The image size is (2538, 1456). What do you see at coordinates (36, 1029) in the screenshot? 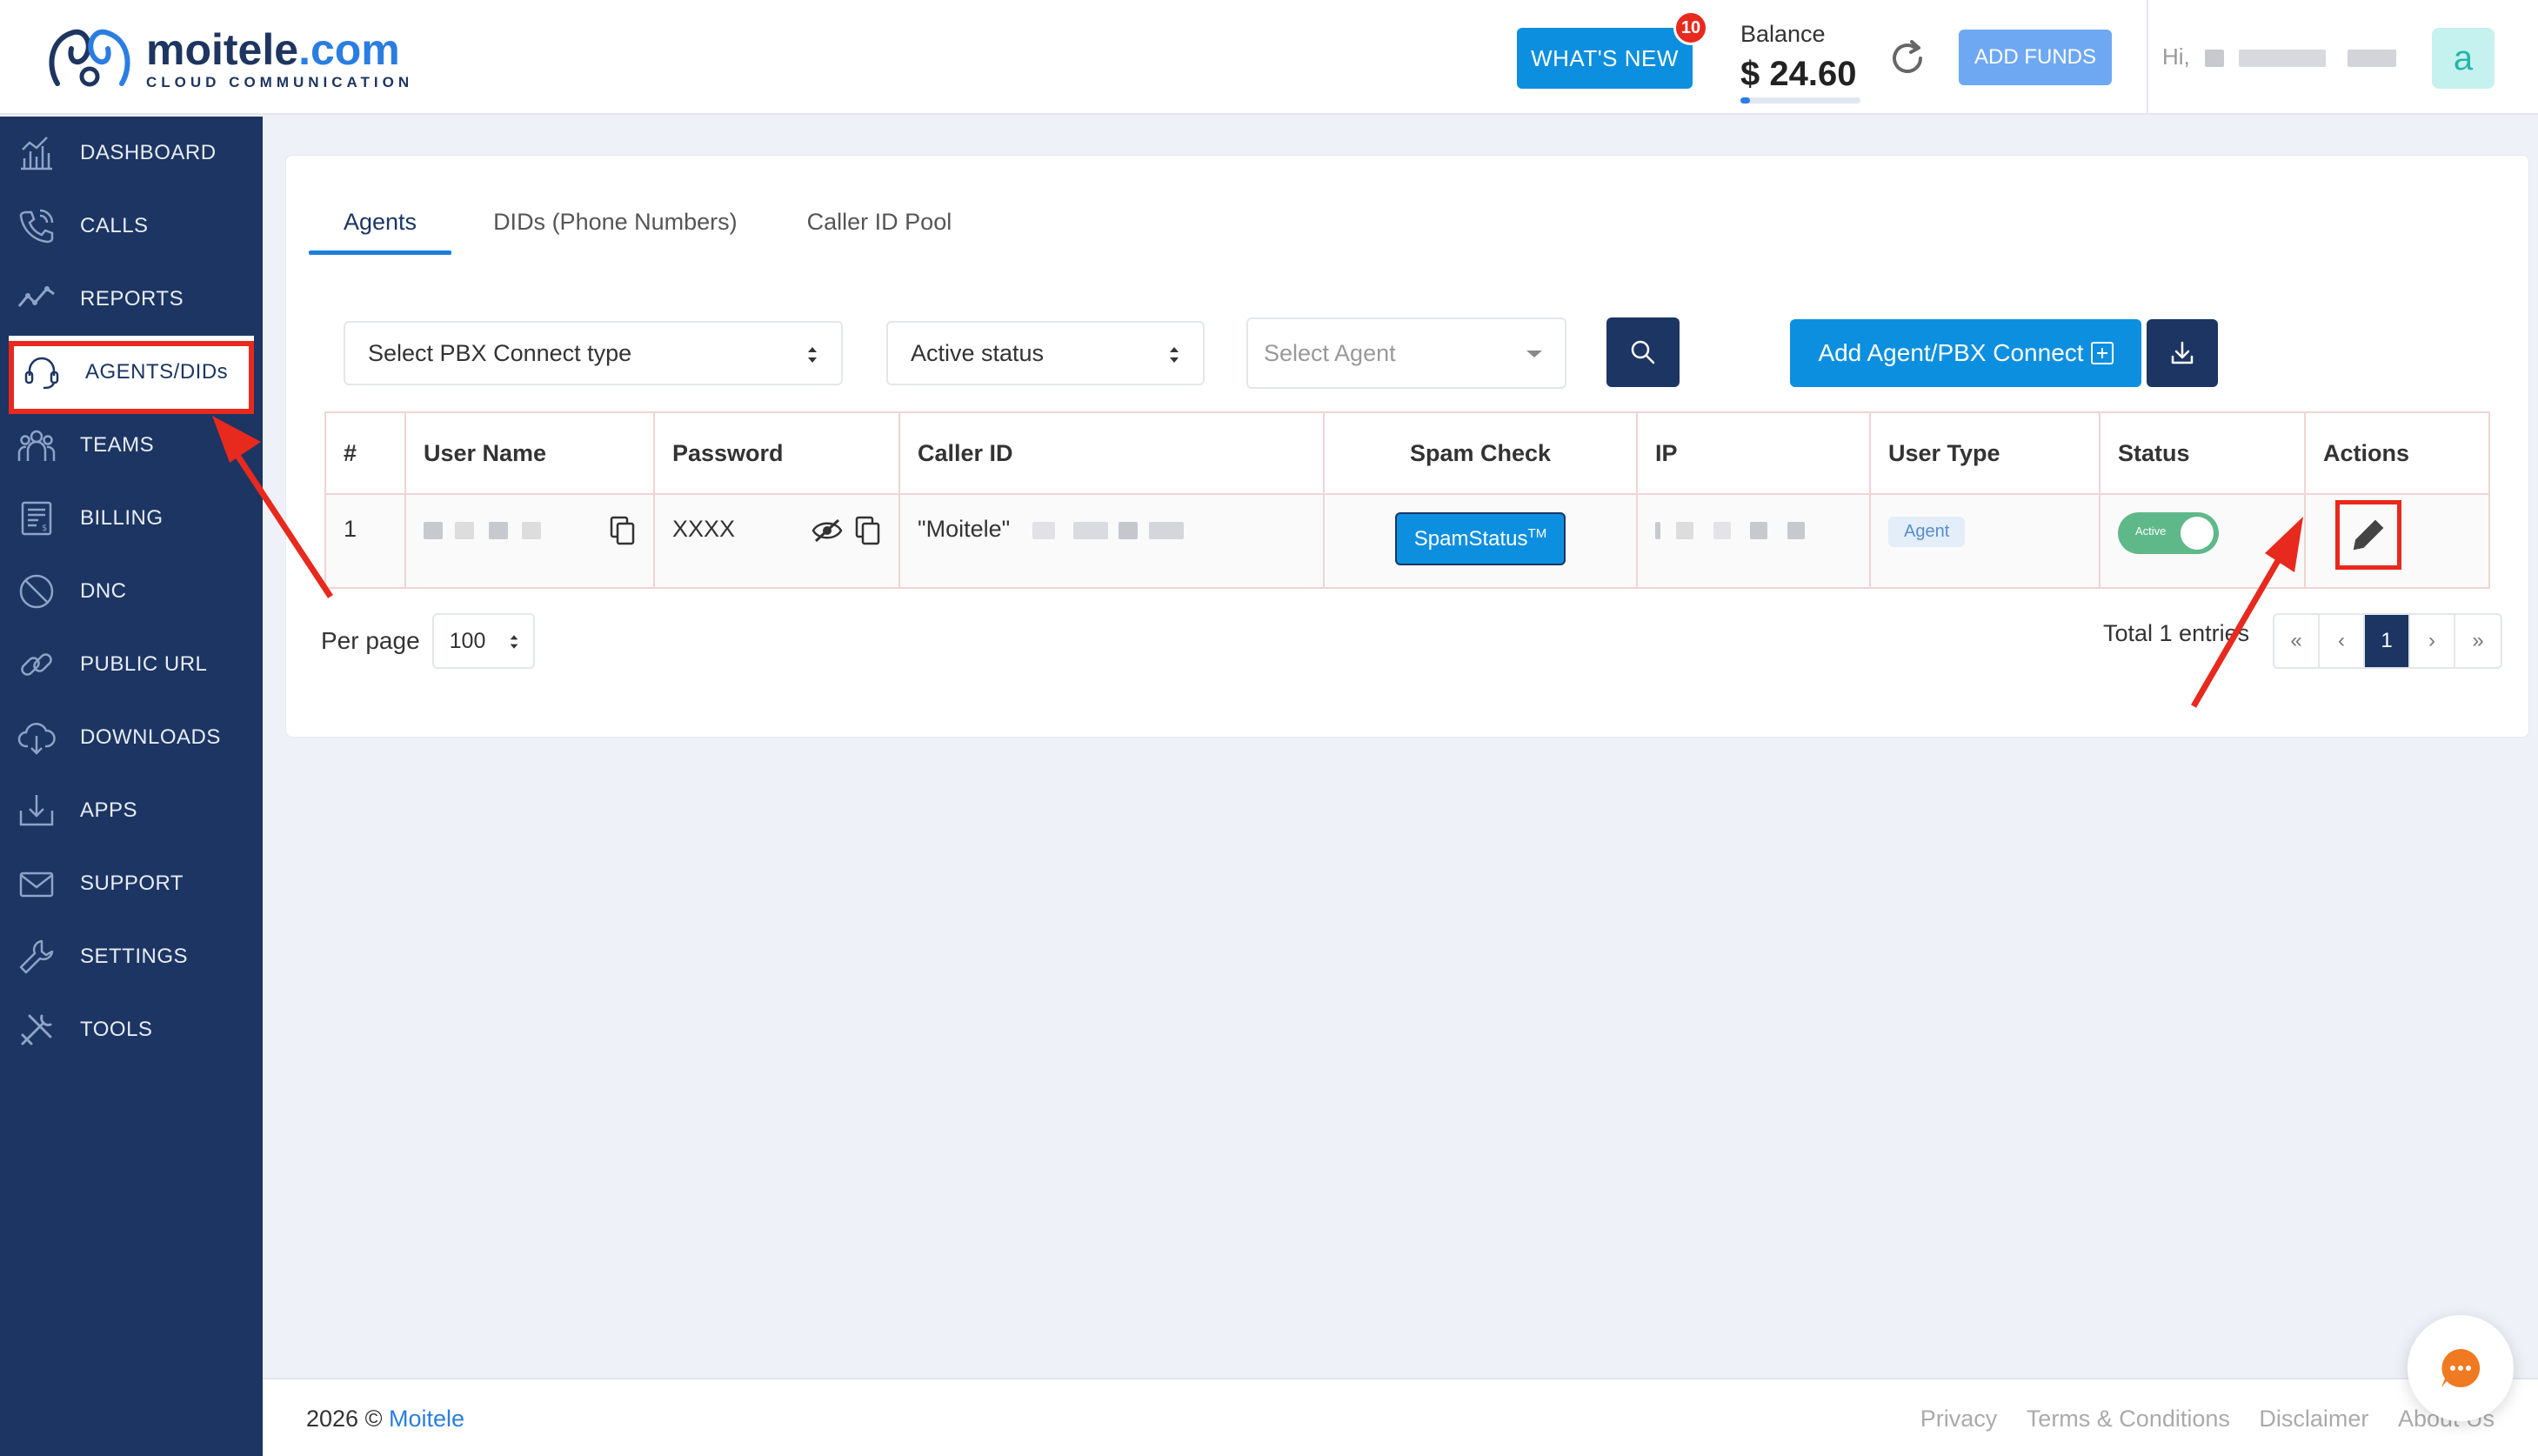
I see `tools-icon` at bounding box center [36, 1029].